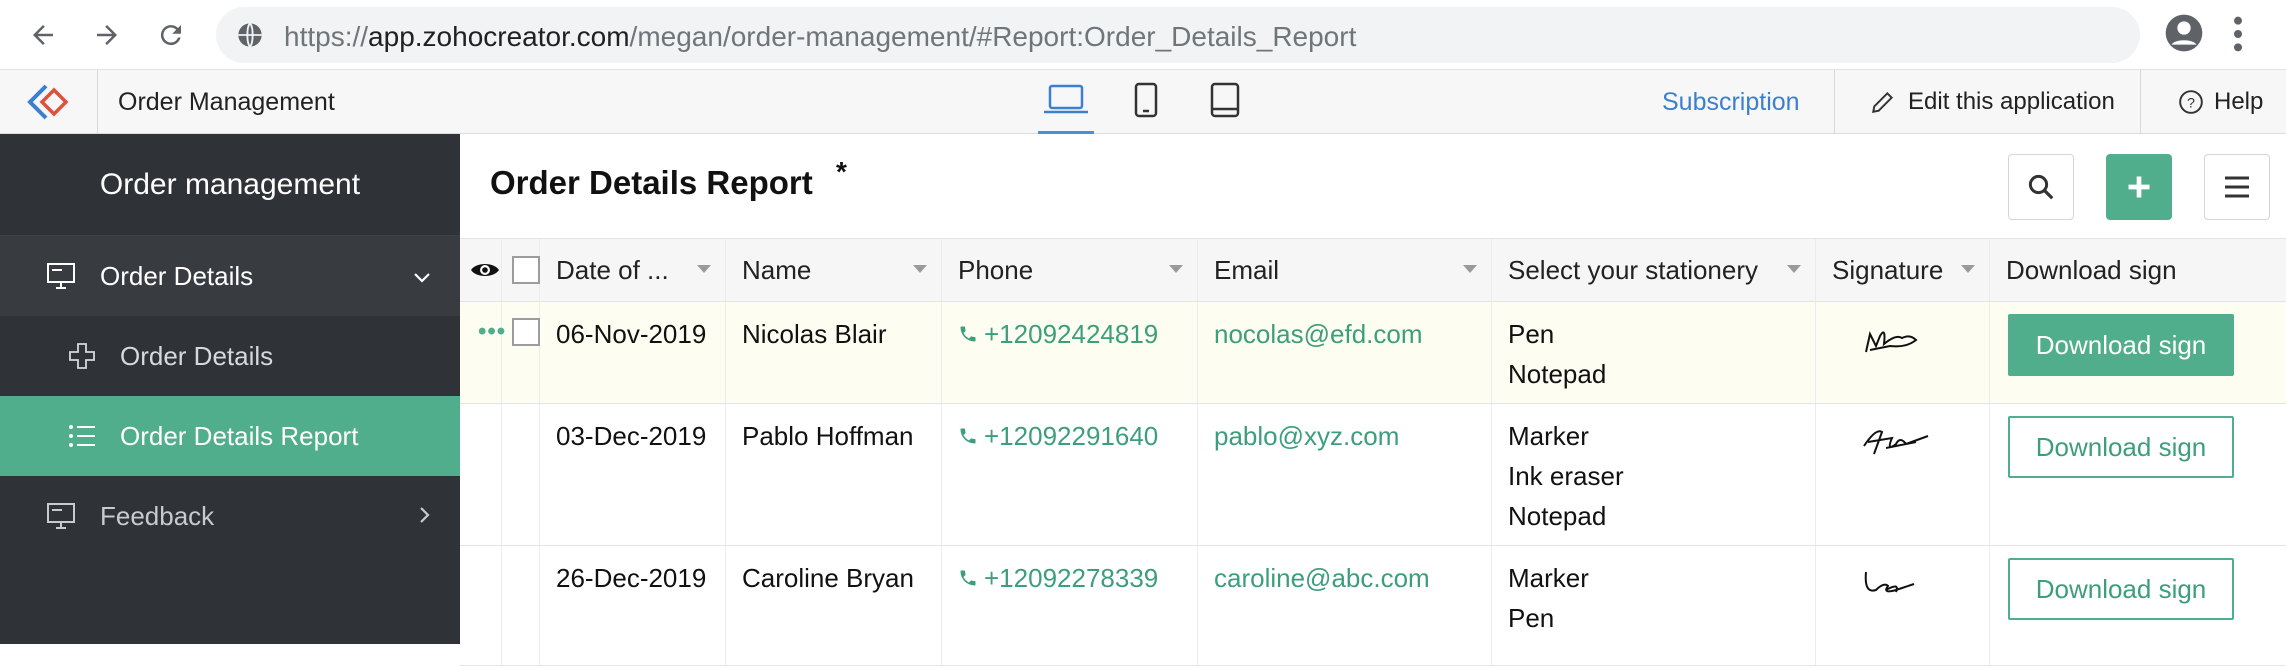 This screenshot has width=2286, height=666. I want to click on sidebar-item-feedback: Feedback, so click(230, 516).